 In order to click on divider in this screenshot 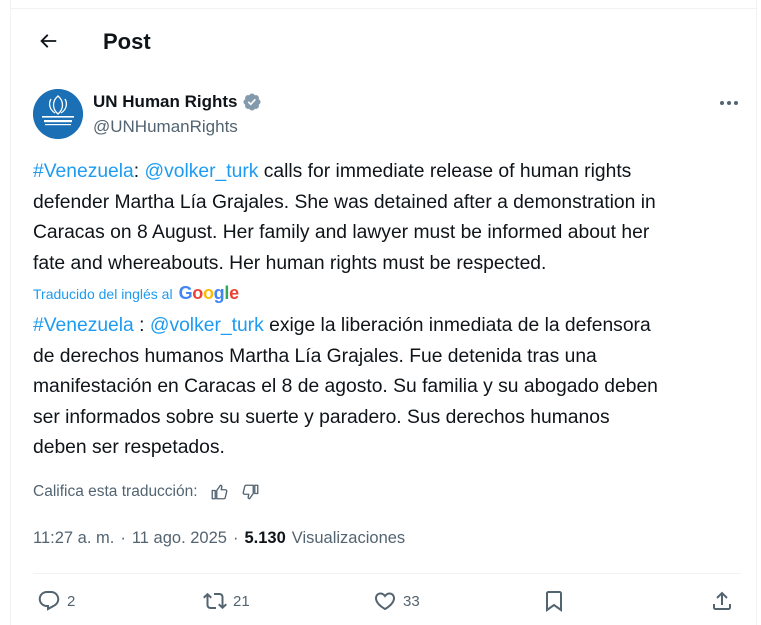, I will do `click(387, 573)`.